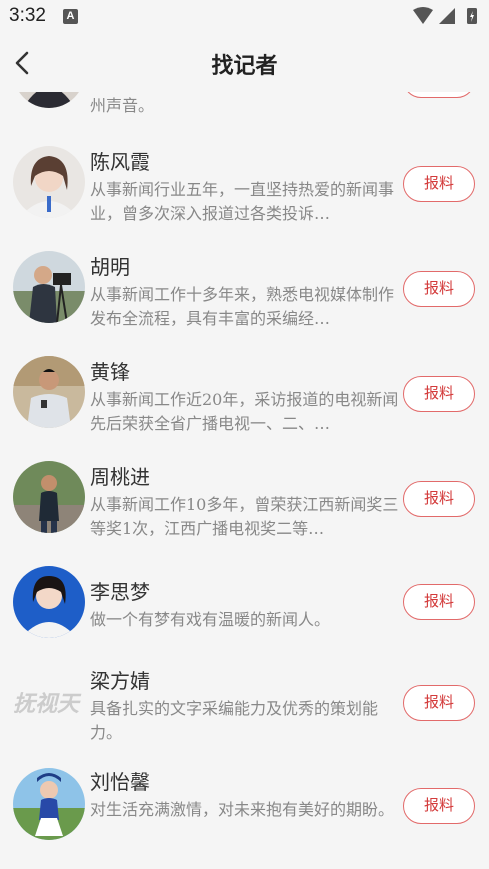 This screenshot has height=869, width=489. I want to click on reporter-name: 梁方婧, so click(120, 681).